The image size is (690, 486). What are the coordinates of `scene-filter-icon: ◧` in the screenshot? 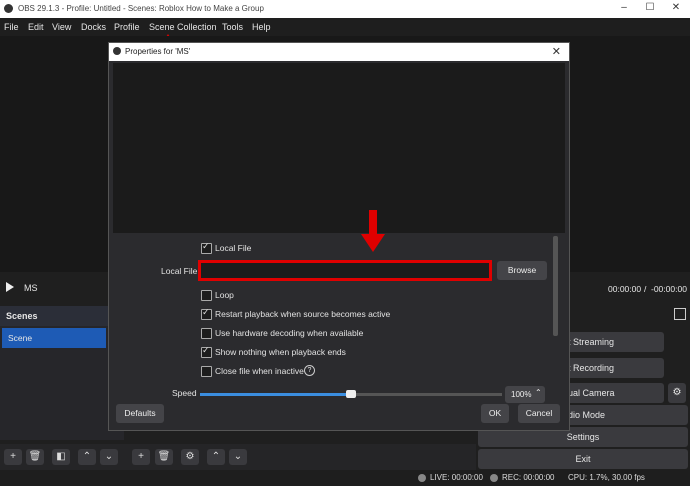 It's located at (61, 457).